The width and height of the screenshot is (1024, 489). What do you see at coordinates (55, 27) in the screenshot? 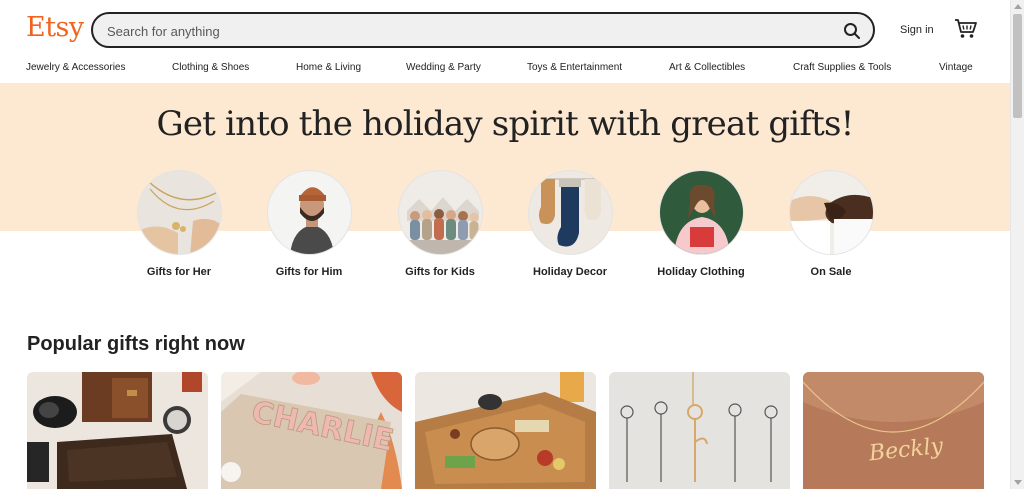
I see `etsy-logo: Etsy` at bounding box center [55, 27].